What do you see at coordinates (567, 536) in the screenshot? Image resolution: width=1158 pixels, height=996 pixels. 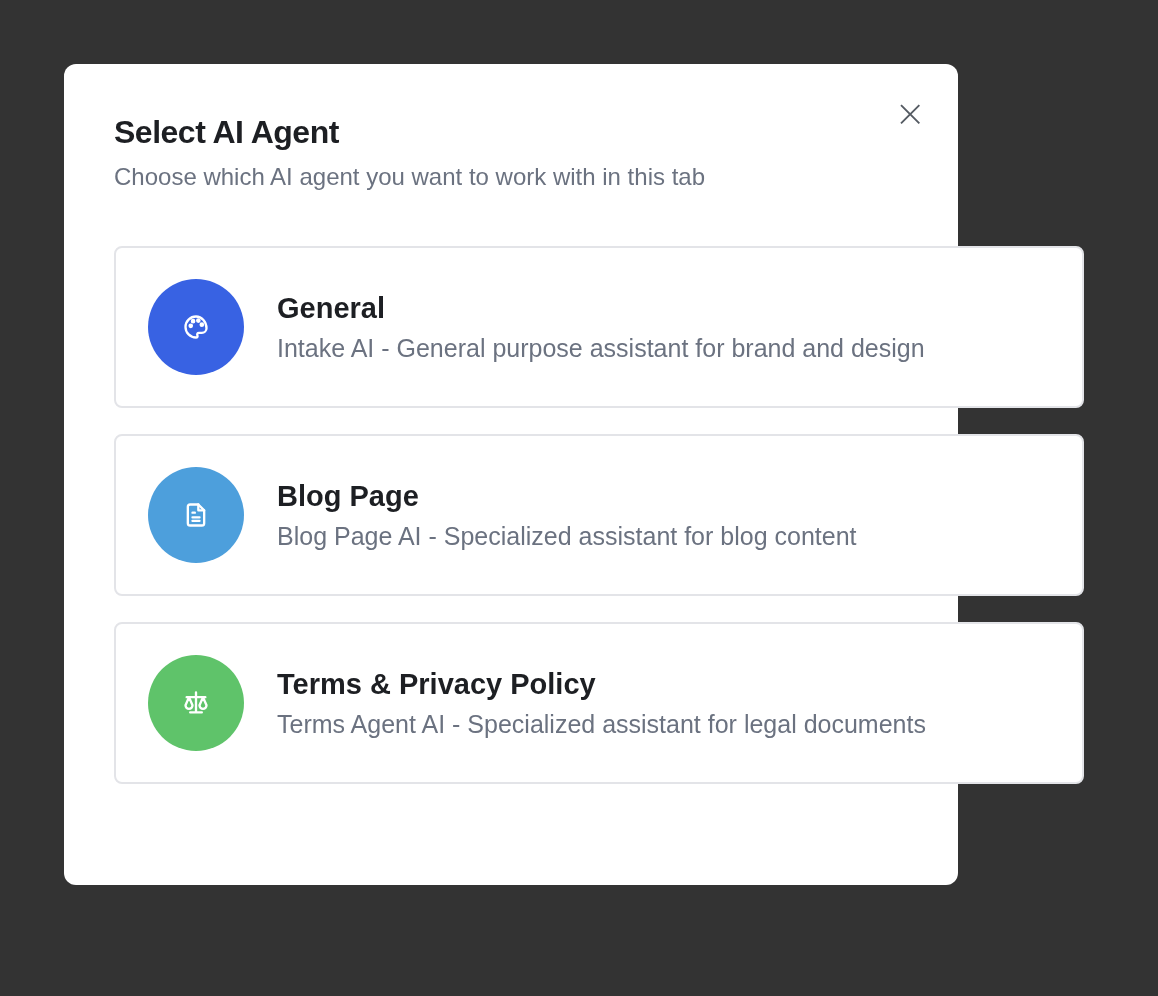 I see `agent-description: Blog Page AI - Specialized assistant for blog content` at bounding box center [567, 536].